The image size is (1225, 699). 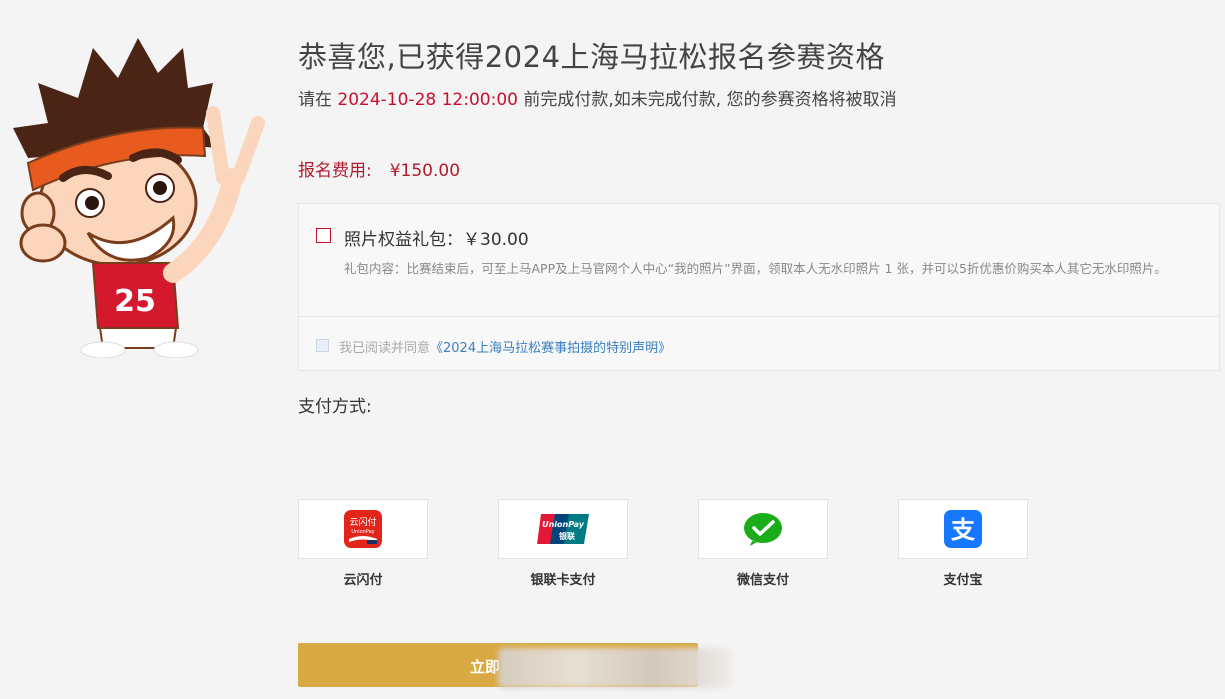 I want to click on quickpass-icon-subtext: UnionPay, so click(x=362, y=532).